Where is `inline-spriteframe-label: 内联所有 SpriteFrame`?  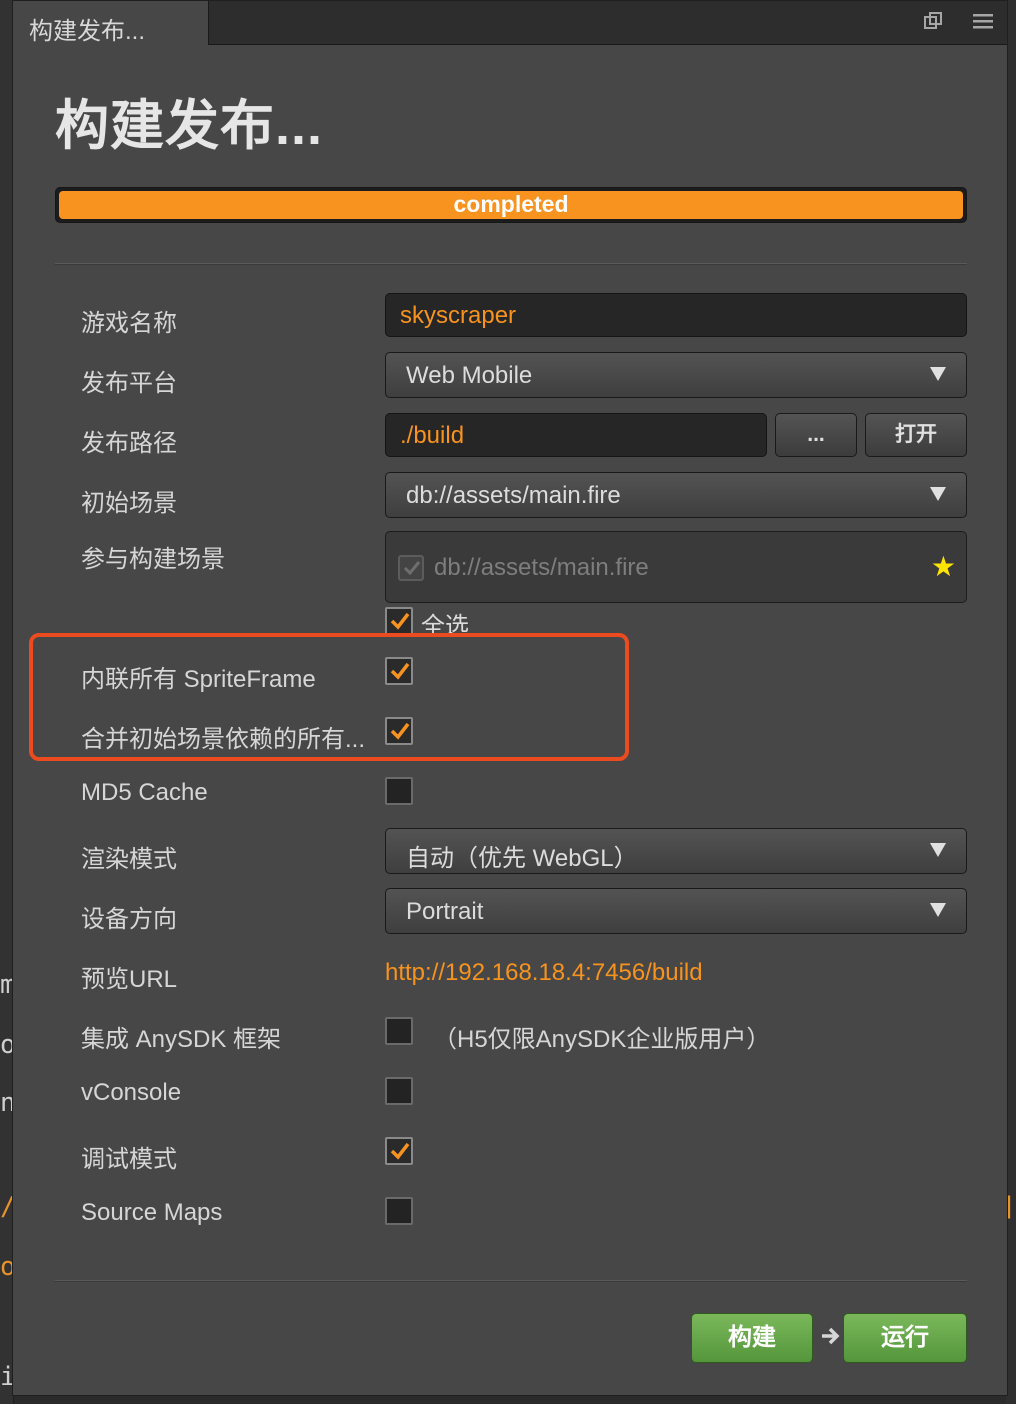
inline-spriteframe-label: 内联所有 SpriteFrame is located at coordinates (198, 679).